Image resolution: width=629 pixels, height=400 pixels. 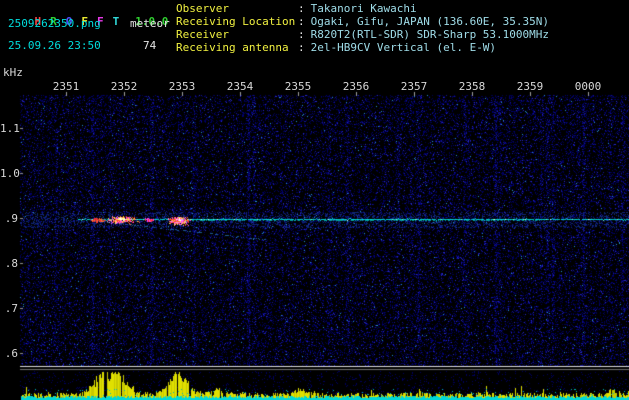 I want to click on x-tick-label: 2355, so click(x=298, y=86).